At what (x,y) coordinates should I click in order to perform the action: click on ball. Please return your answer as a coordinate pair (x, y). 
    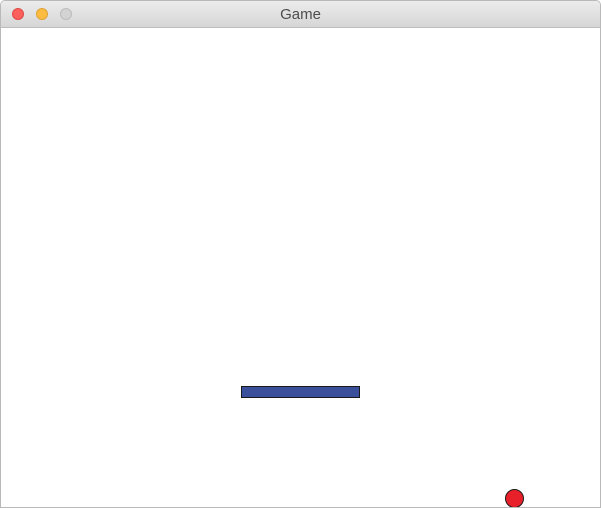
    Looking at the image, I should click on (514, 498).